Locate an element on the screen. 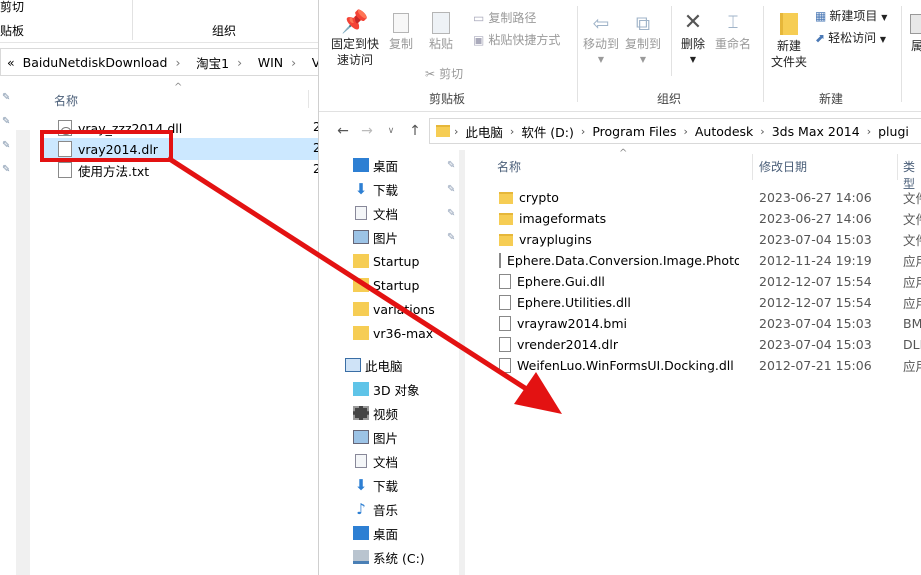 The width and height of the screenshot is (921, 575). file-row: Ephere.Utilities.dll 2012-12-07 15:54 应用 is located at coordinates (710, 302).